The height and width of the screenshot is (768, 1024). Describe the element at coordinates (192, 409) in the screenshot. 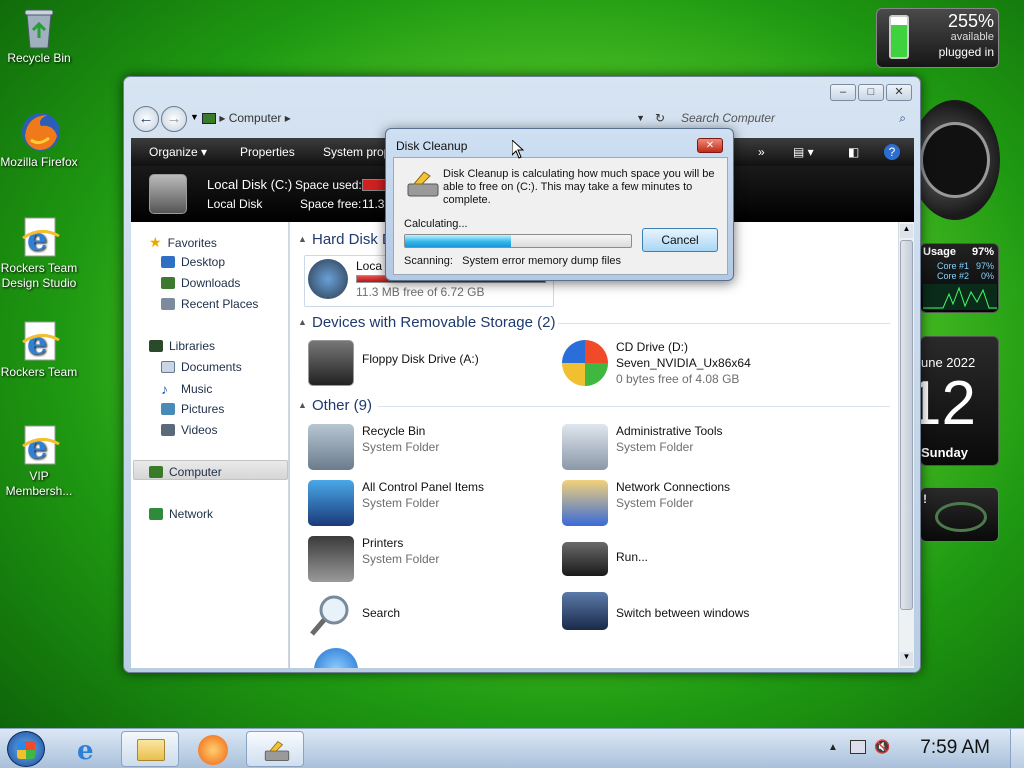

I see `nav-pictures: Pictures` at that location.